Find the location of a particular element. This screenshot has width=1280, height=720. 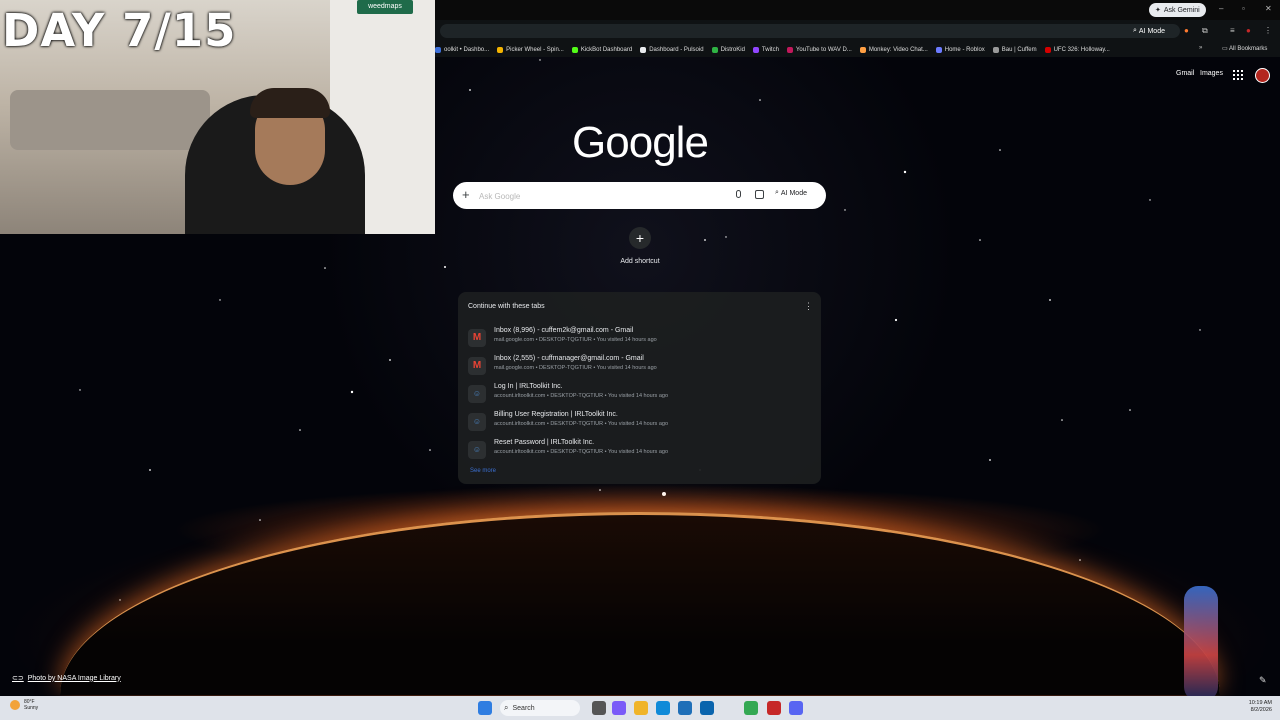

edge-icon is located at coordinates (663, 708).